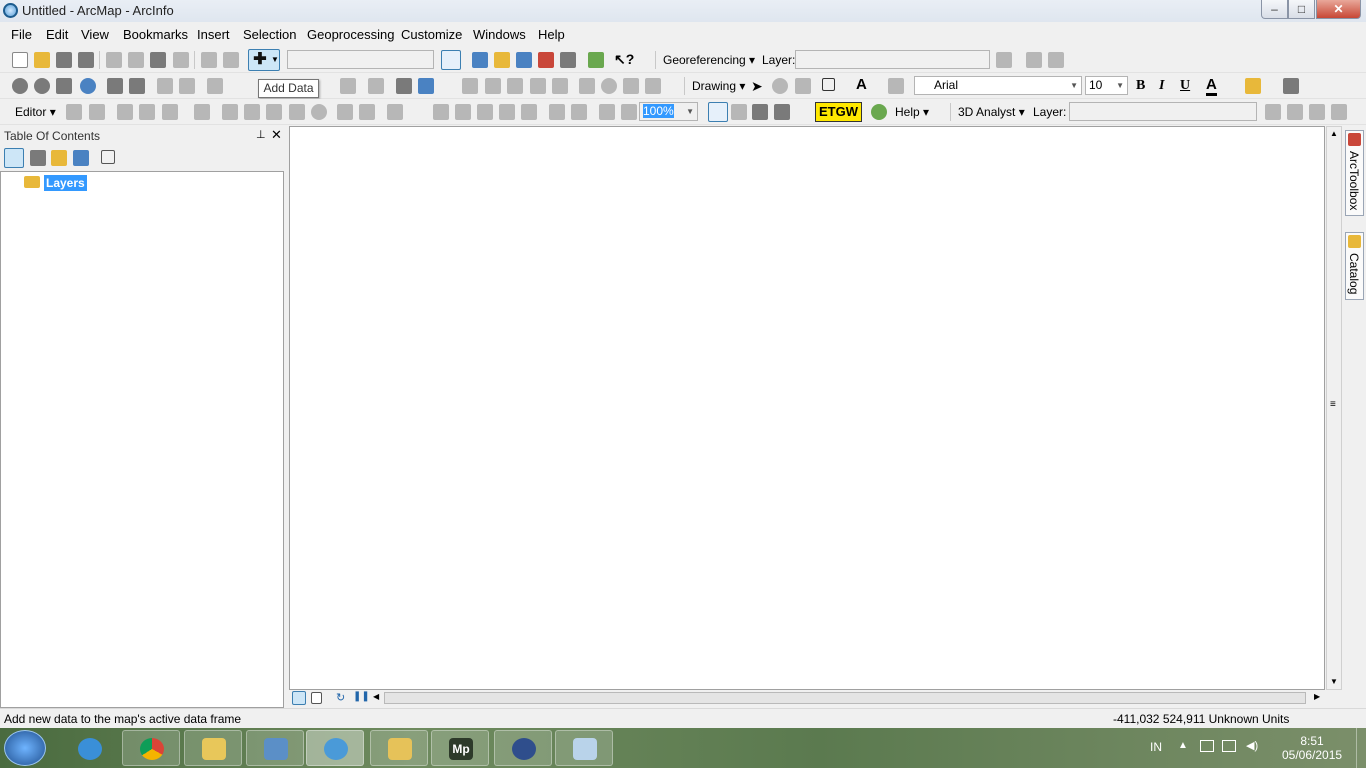 The width and height of the screenshot is (1366, 768). Describe the element at coordinates (1361, 748) in the screenshot. I see `show-desktop-button` at that location.